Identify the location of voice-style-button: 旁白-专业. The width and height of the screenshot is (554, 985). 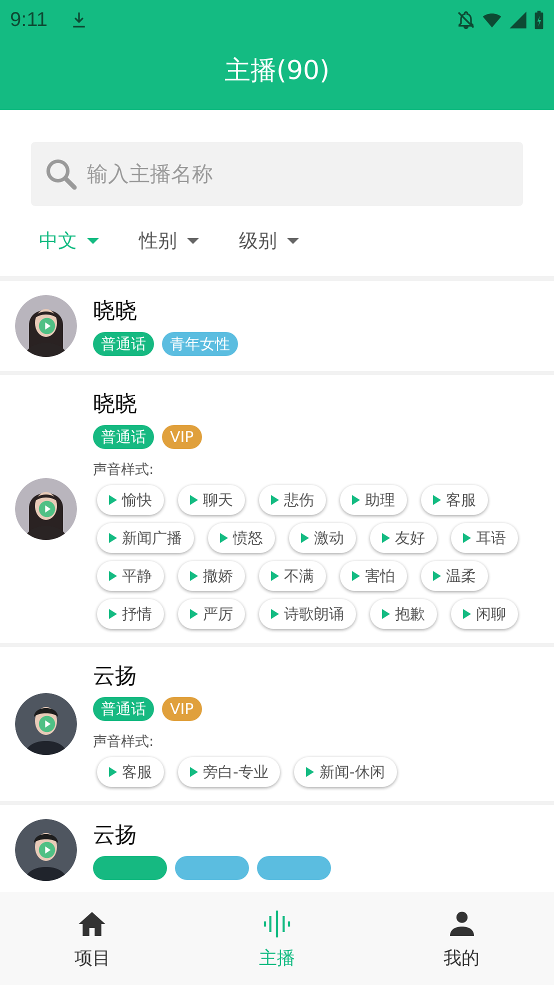
(229, 772).